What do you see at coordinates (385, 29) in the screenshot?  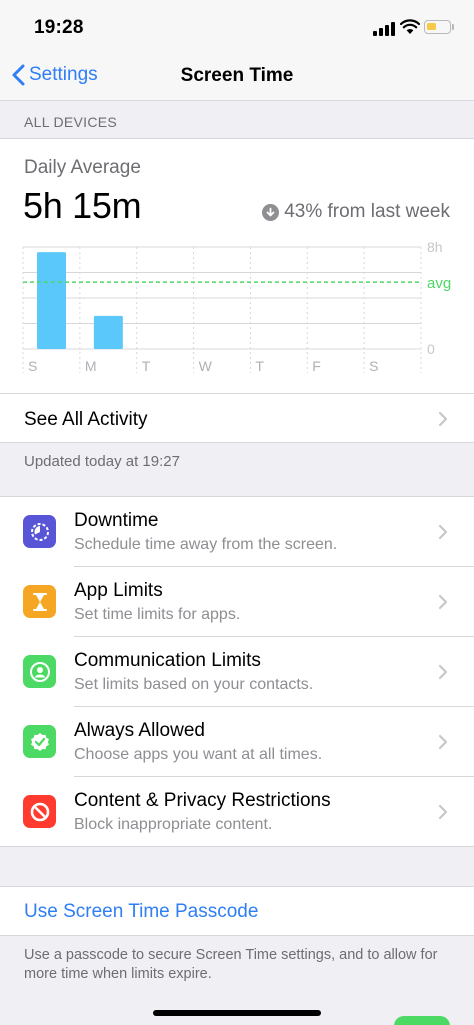 I see `cellular-signal-icon` at bounding box center [385, 29].